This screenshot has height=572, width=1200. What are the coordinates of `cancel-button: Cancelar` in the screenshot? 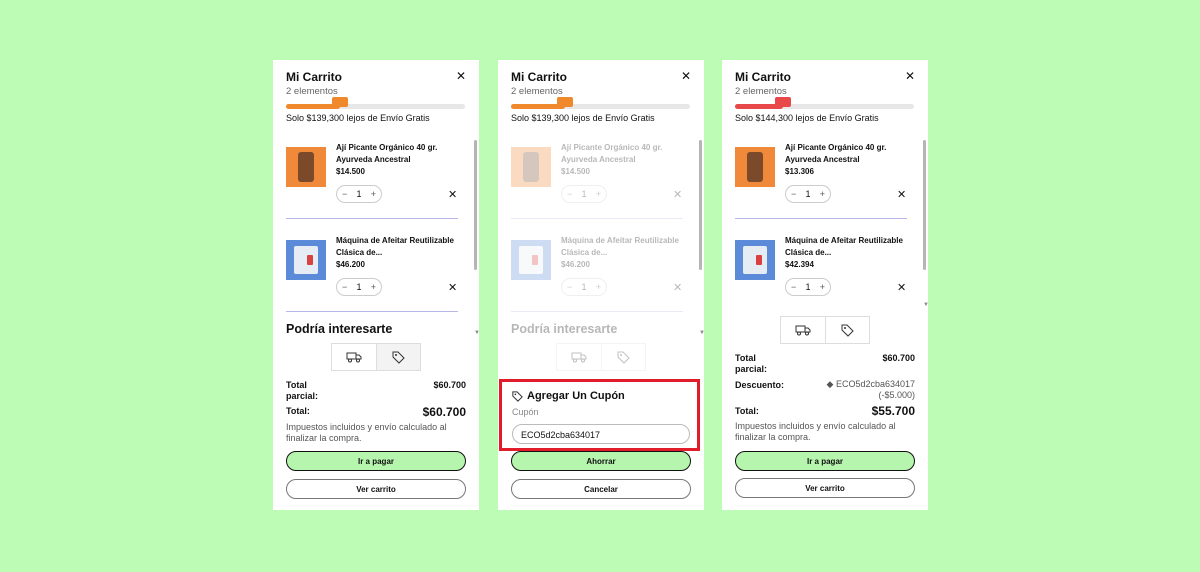 It's located at (601, 489).